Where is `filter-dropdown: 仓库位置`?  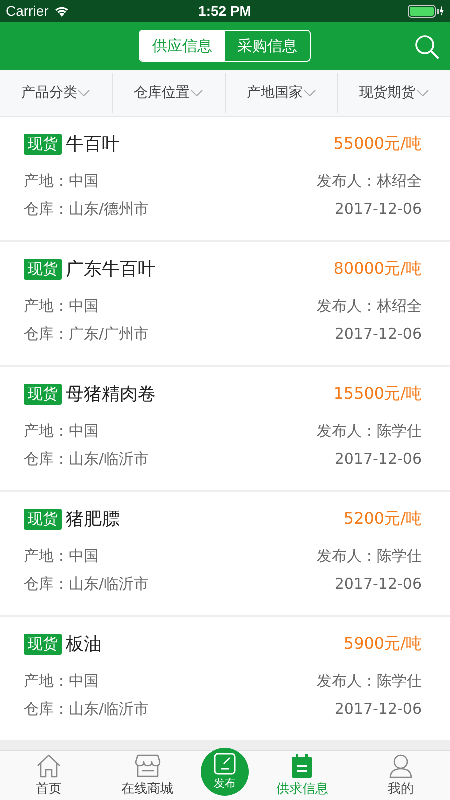 filter-dropdown: 仓库位置 is located at coordinates (168, 93).